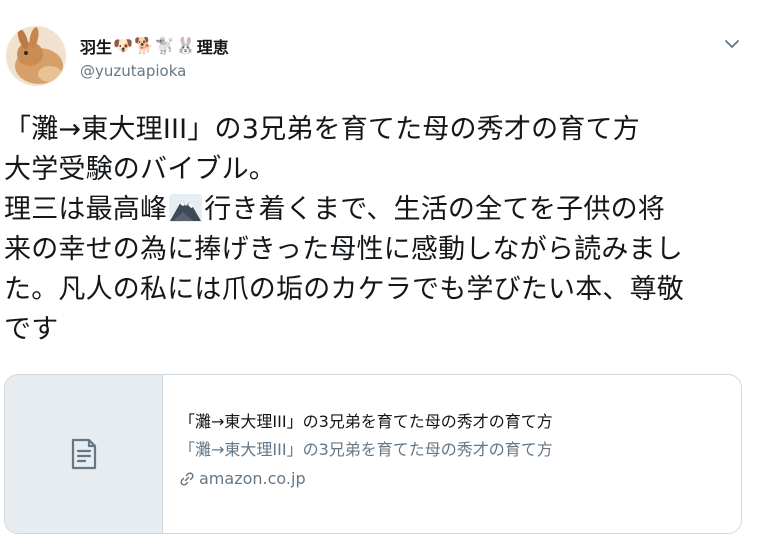  I want to click on tweet-line: 来の幸せの為に捧げきった母性に感動しながら読みまし, so click(343, 249).